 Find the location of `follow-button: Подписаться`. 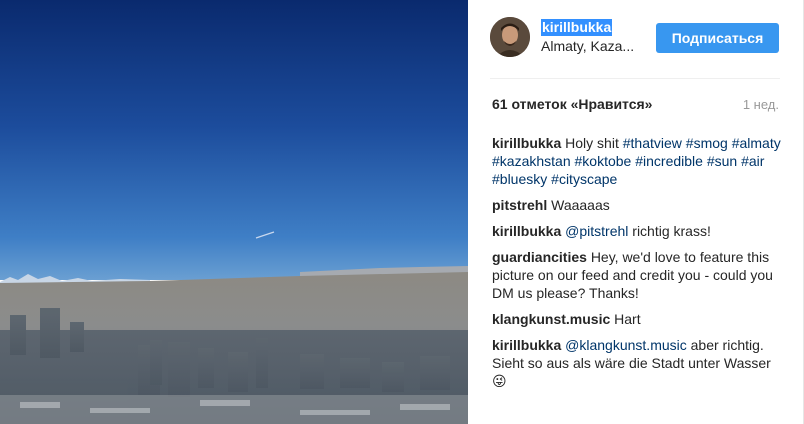

follow-button: Подписаться is located at coordinates (717, 38).